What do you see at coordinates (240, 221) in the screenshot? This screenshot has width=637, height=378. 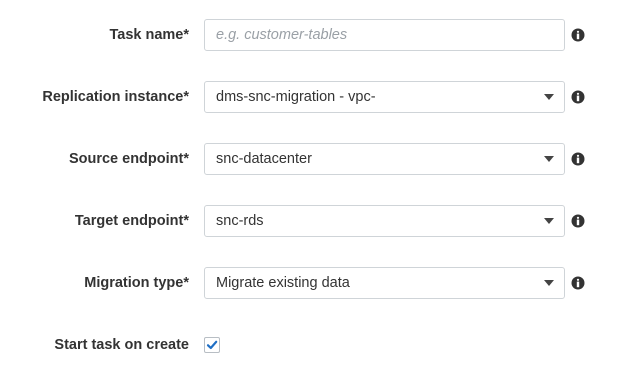 I see `target-endpoint-value: snc-rds` at bounding box center [240, 221].